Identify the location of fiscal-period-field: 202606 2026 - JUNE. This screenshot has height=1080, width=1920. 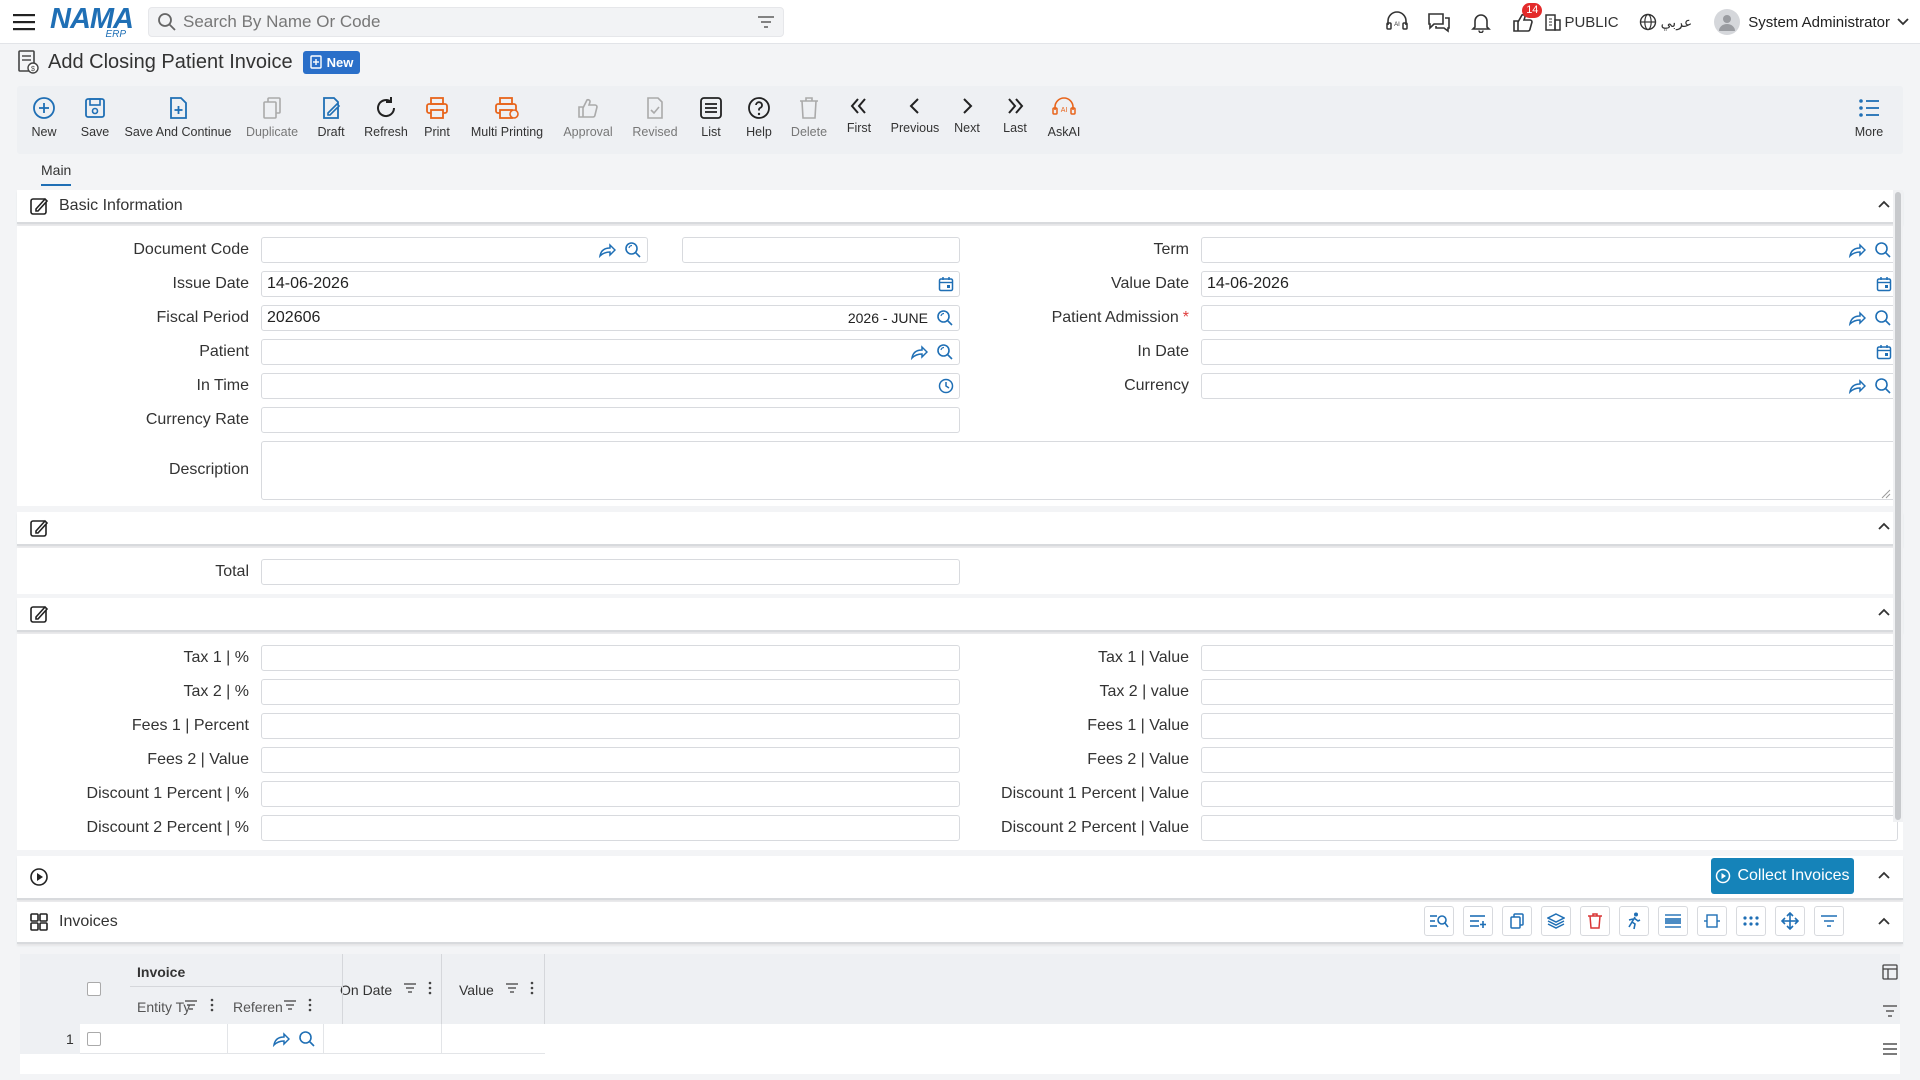
(610, 318).